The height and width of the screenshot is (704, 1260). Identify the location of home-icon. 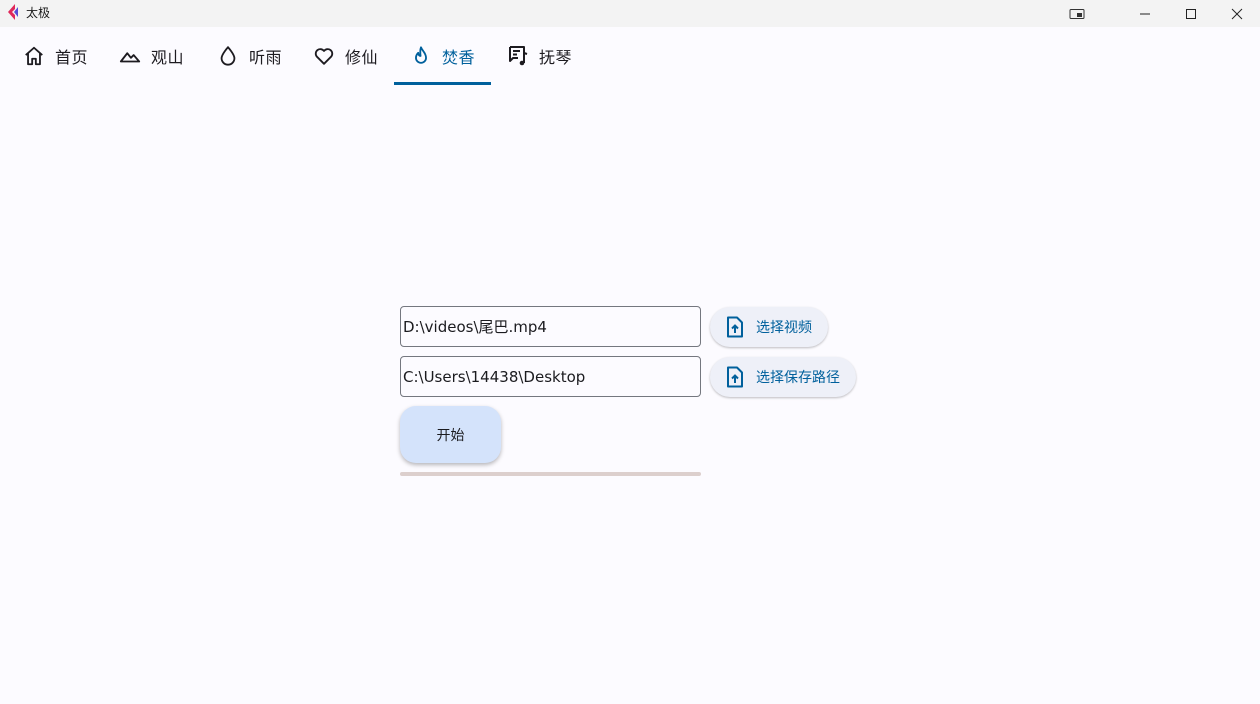
(34, 56).